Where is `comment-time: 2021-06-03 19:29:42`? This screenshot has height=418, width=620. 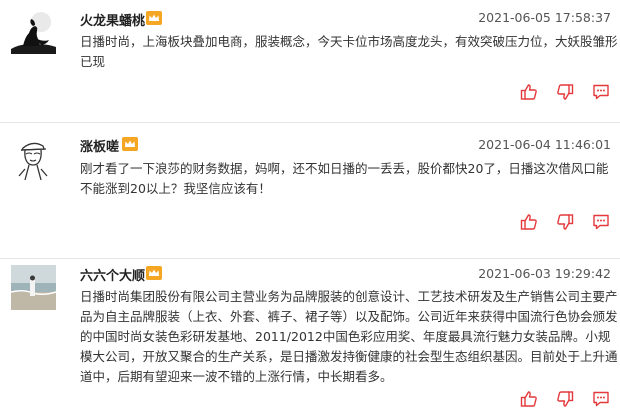 comment-time: 2021-06-03 19:29:42 is located at coordinates (544, 273).